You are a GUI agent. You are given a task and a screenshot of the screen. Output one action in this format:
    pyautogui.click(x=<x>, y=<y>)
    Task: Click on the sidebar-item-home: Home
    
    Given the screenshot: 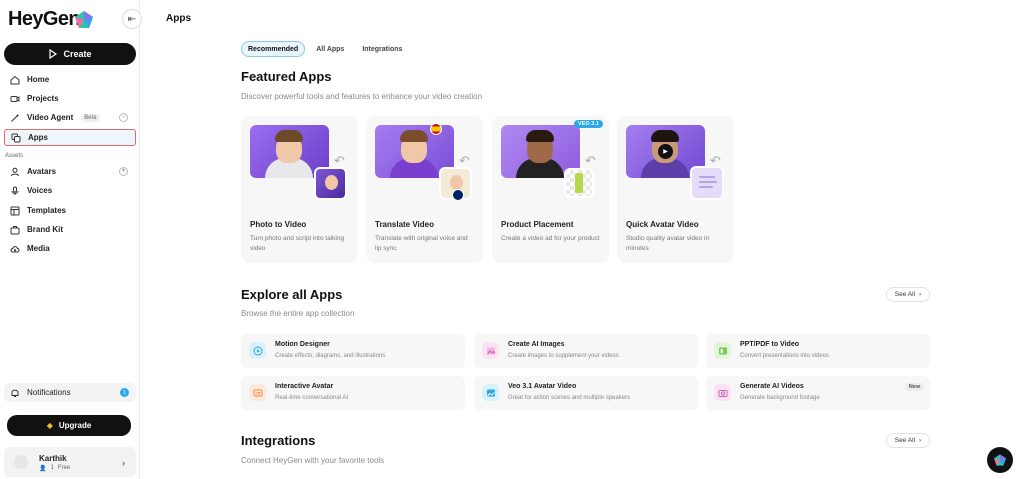 What is the action you would take?
    pyautogui.click(x=70, y=79)
    